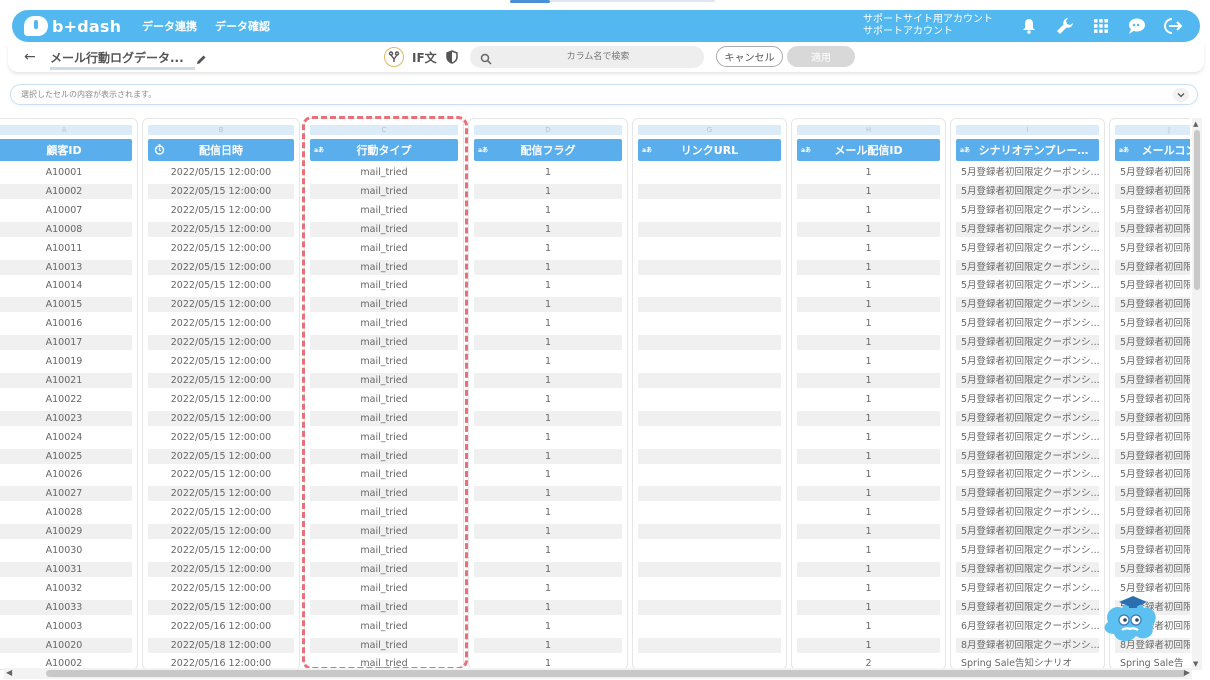  I want to click on column-letter: G, so click(709, 130).